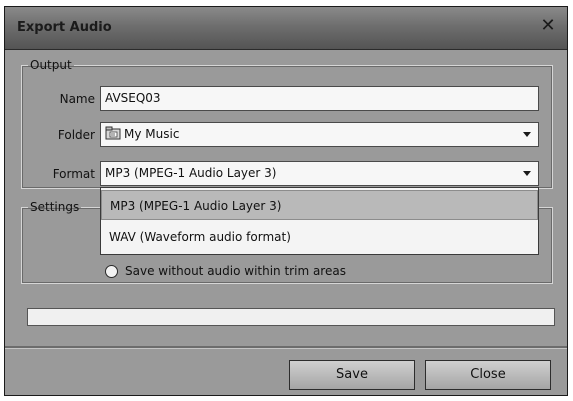  I want to click on trim-radio, so click(111, 271).